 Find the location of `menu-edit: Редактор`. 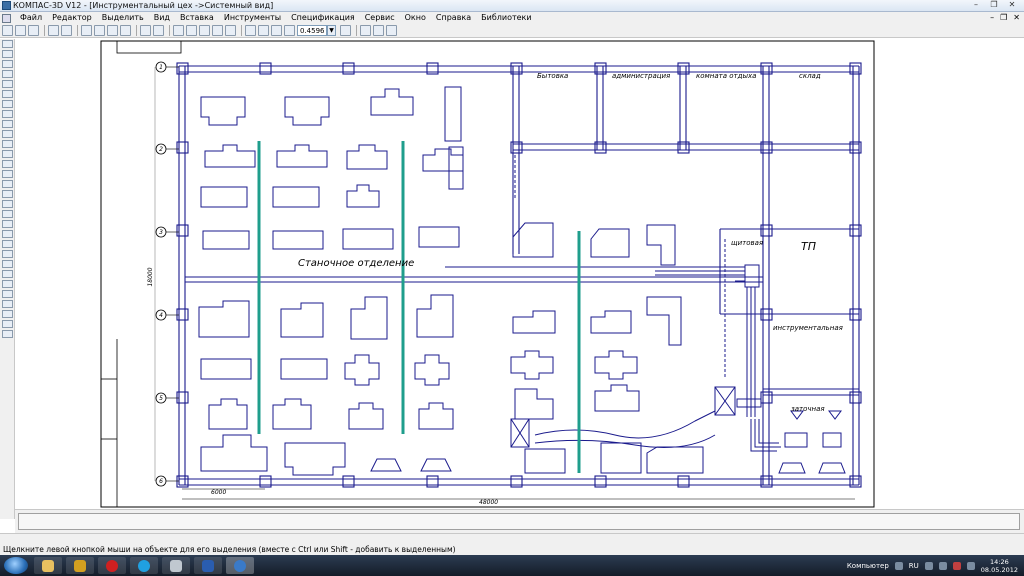

menu-edit: Редактор is located at coordinates (72, 18).